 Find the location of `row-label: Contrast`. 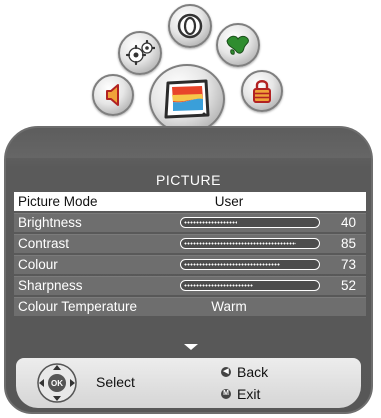

row-label: Contrast is located at coordinates (44, 243).